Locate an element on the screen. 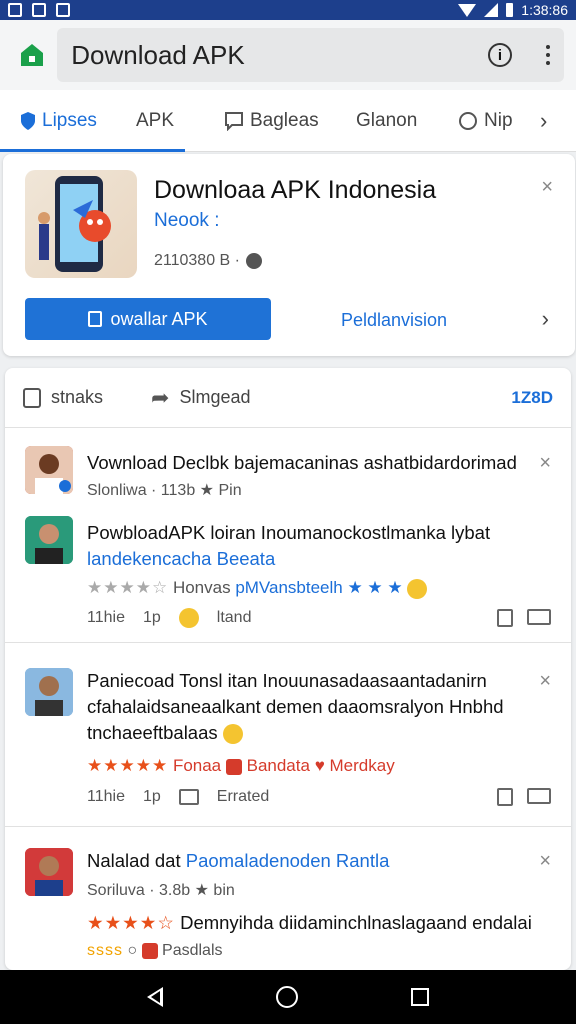  app-bar: Download APK i is located at coordinates (288, 55).